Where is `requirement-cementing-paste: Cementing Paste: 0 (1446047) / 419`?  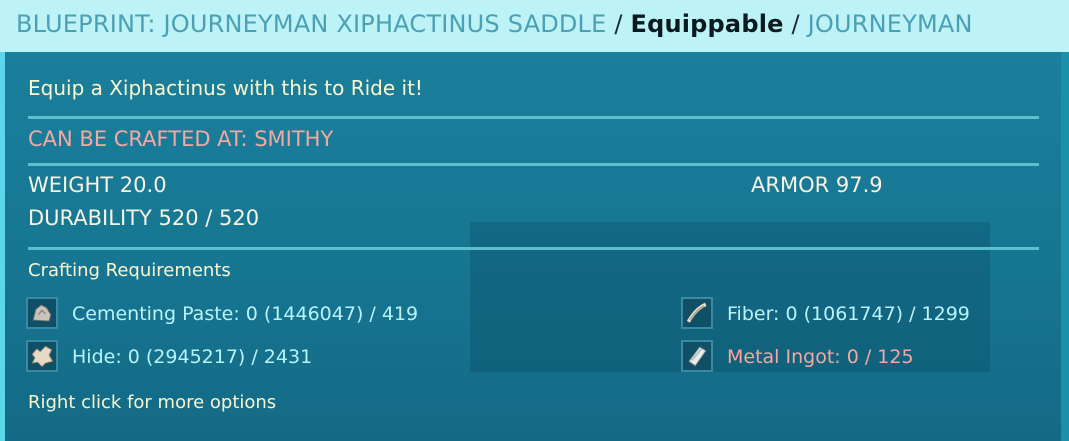 requirement-cementing-paste: Cementing Paste: 0 (1446047) / 419 is located at coordinates (245, 314).